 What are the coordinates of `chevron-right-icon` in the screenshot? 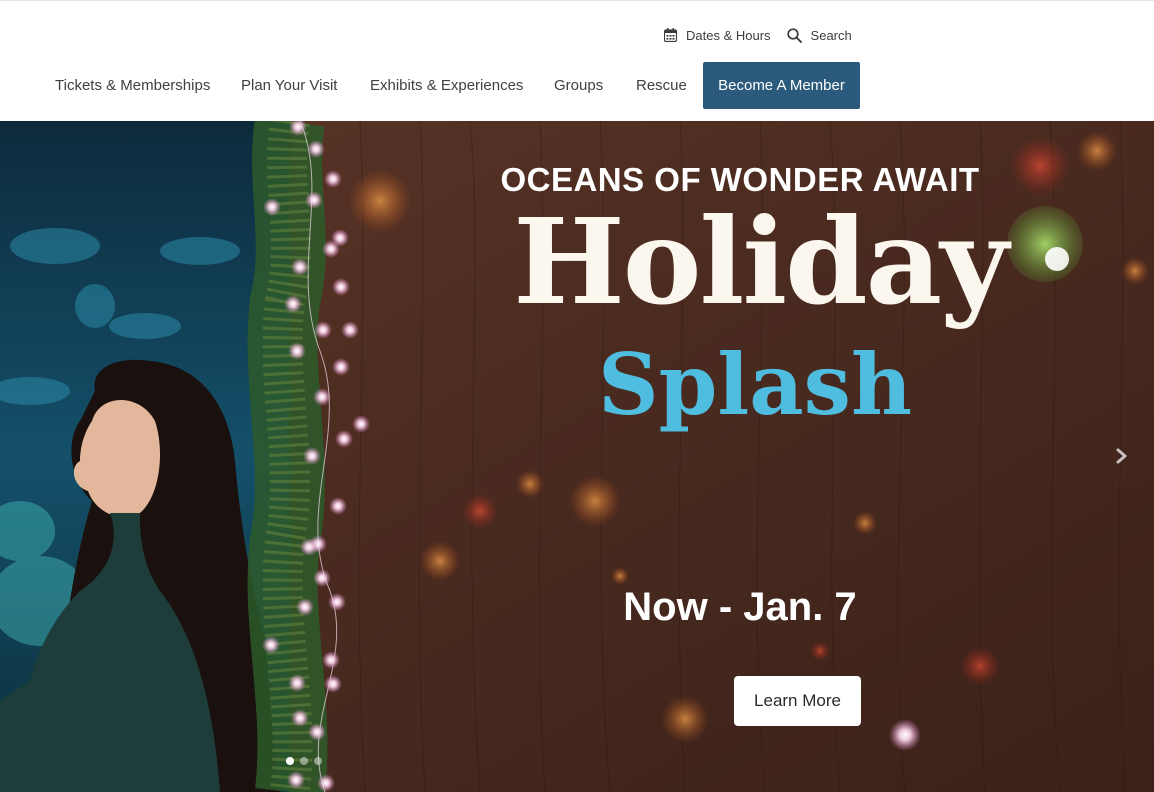 It's located at (1121, 456).